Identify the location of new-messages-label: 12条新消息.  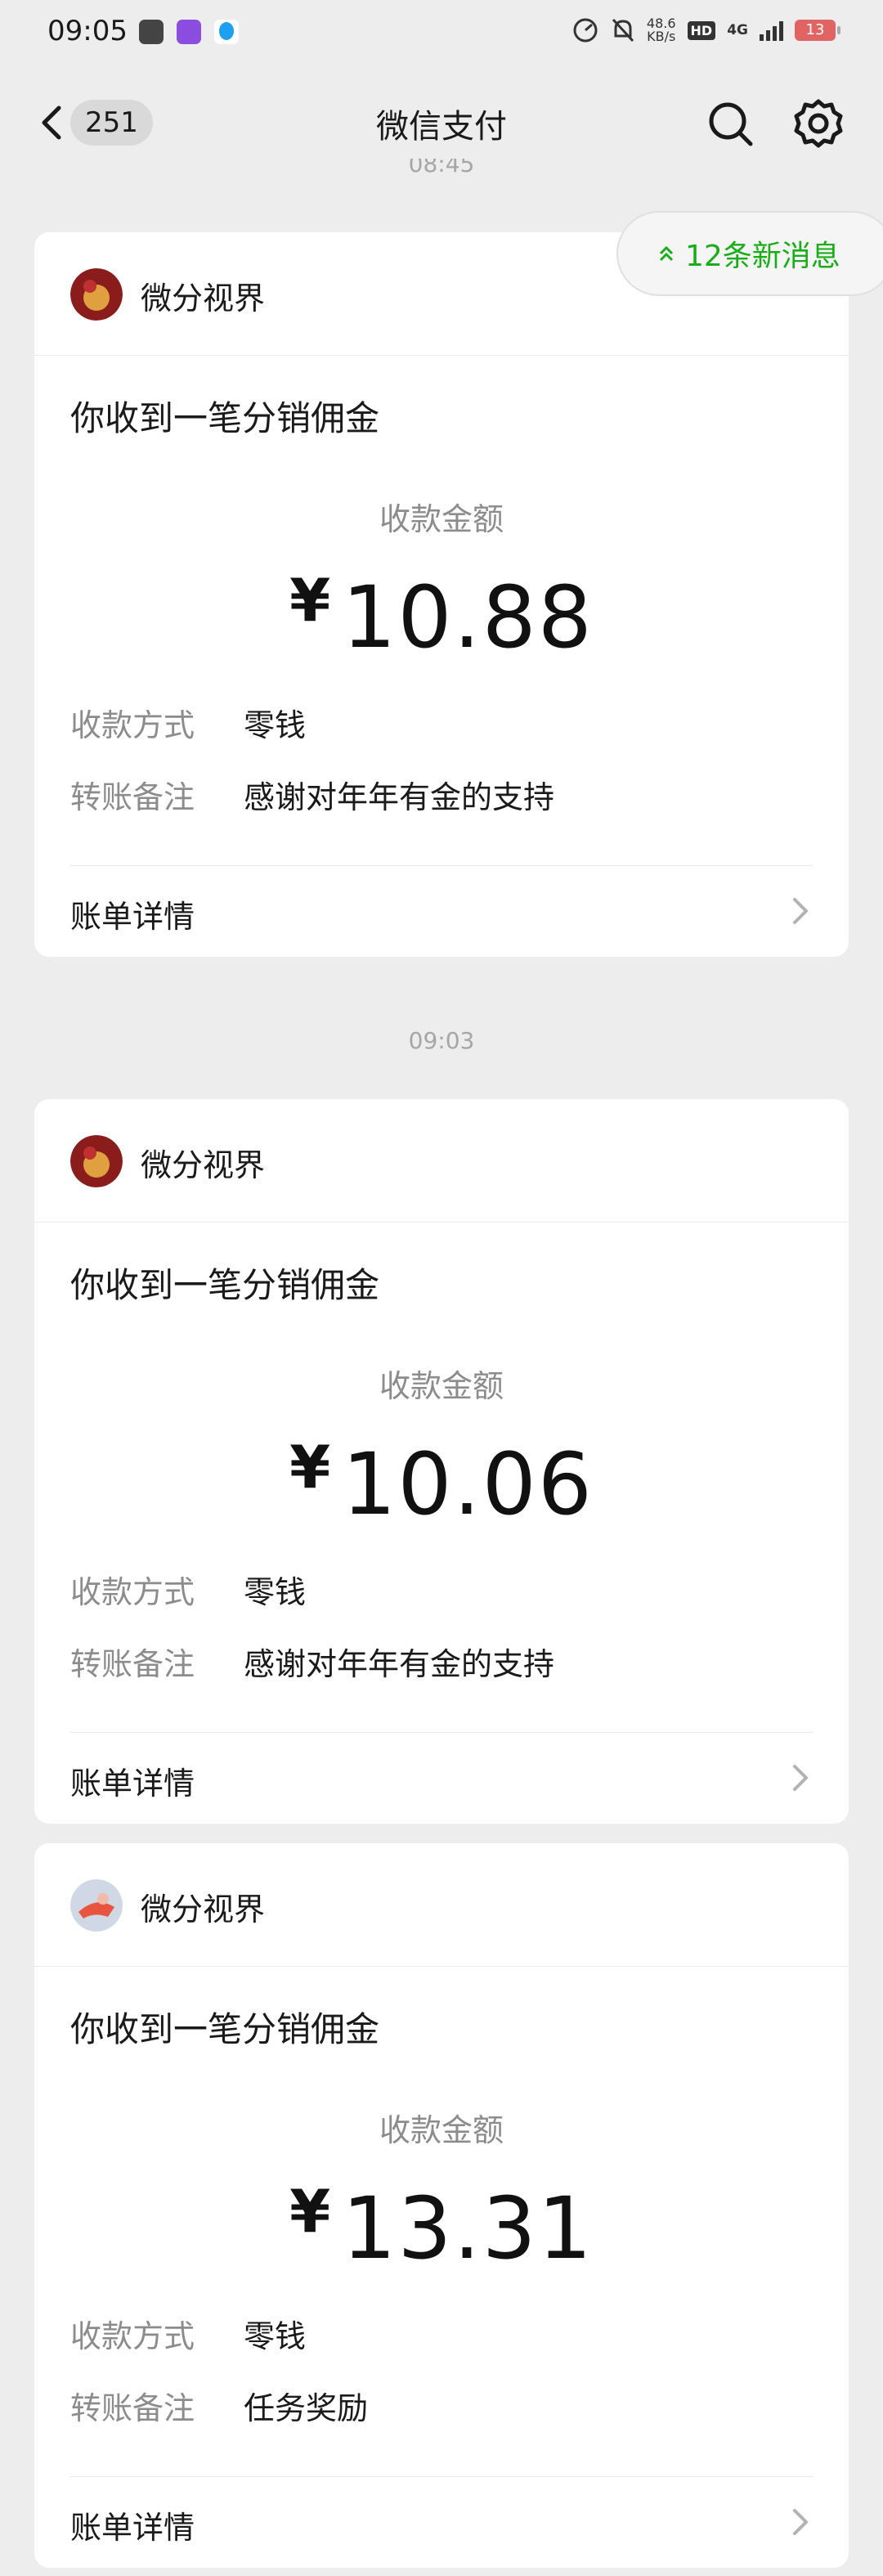
(762, 256).